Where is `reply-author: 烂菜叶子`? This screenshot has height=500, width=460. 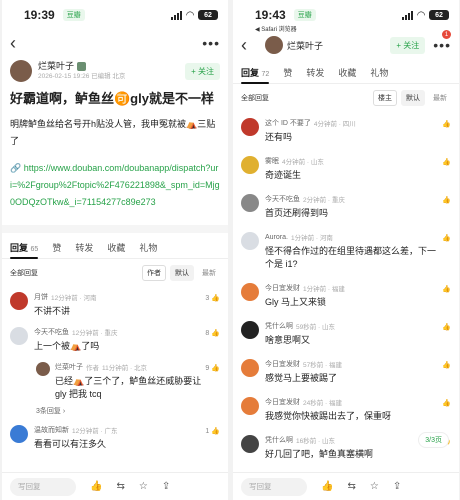 reply-author: 烂菜叶子 is located at coordinates (69, 367).